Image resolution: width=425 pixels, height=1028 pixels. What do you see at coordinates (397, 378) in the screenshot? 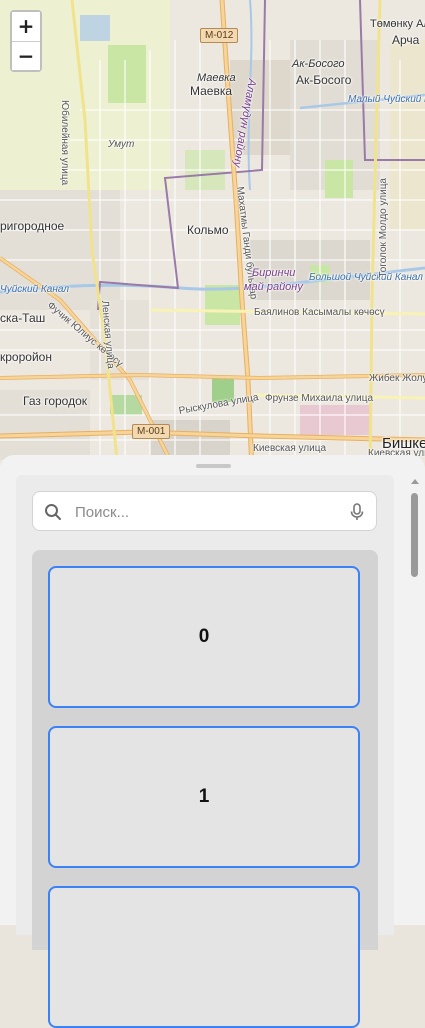
I see `map-label: Жибек Жолу пр.` at bounding box center [397, 378].